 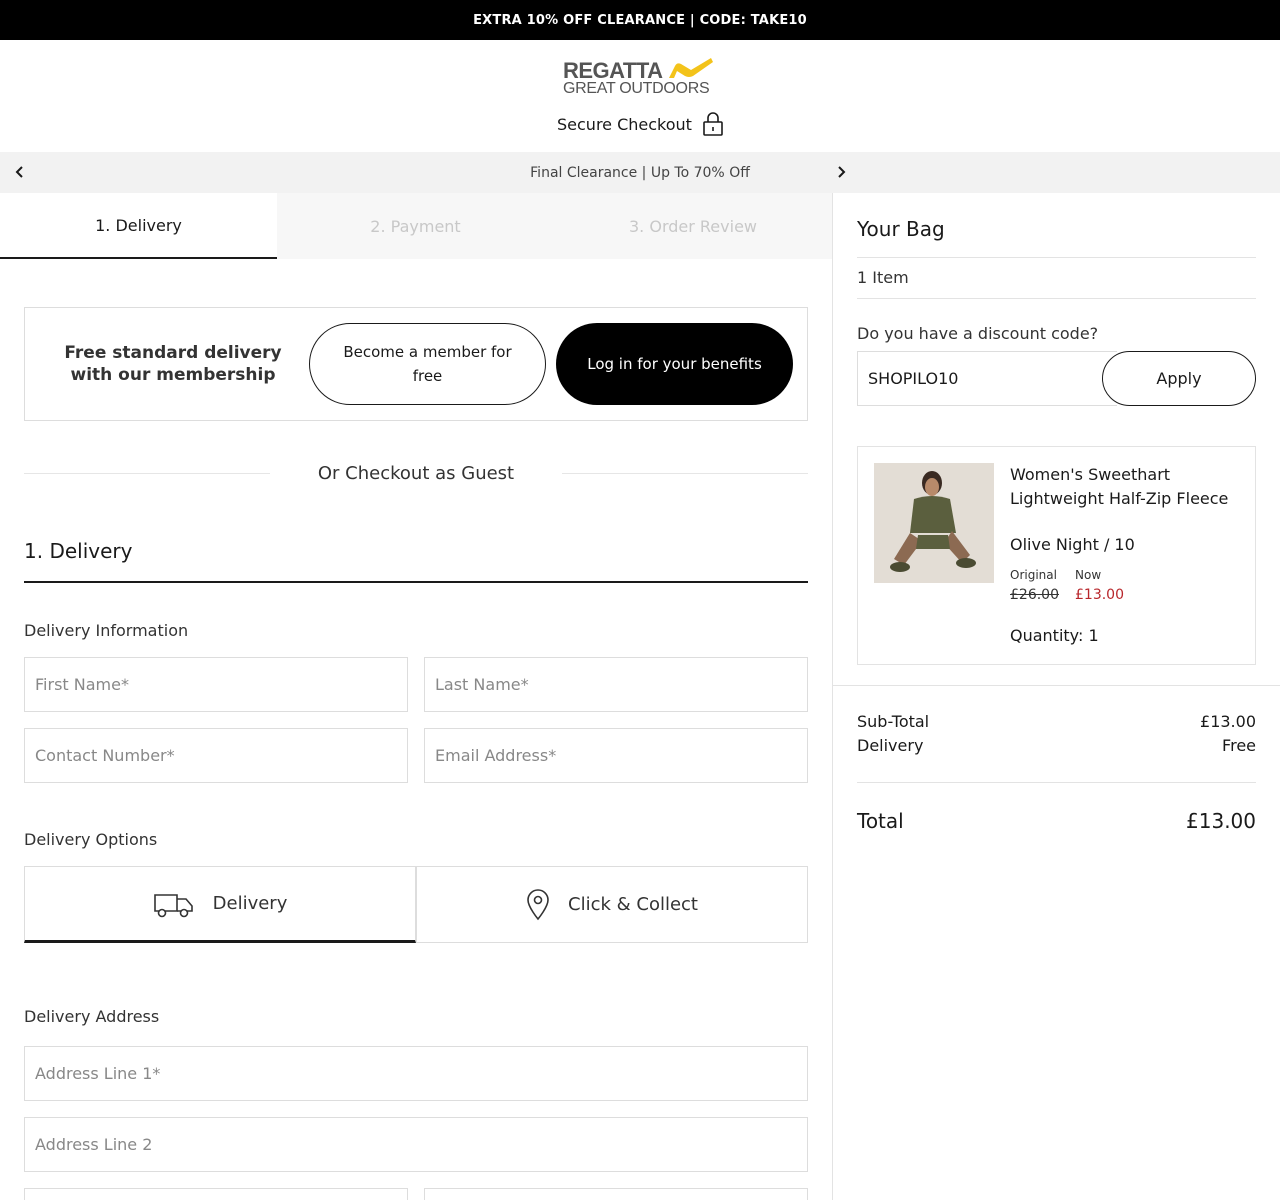 What do you see at coordinates (893, 721) in the screenshot?
I see `subtotal-label: Sub-Total` at bounding box center [893, 721].